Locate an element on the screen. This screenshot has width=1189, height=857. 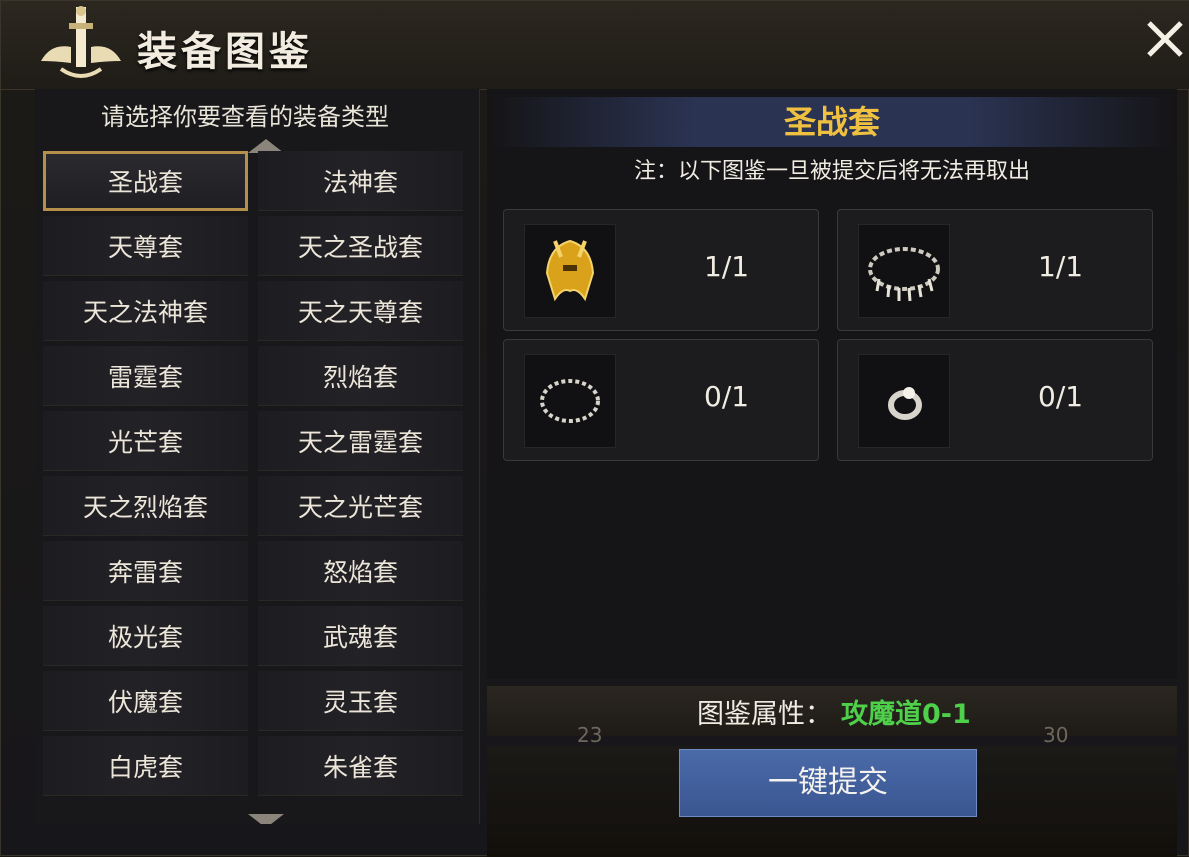
item-card-helmet: 1/1 is located at coordinates (661, 270).